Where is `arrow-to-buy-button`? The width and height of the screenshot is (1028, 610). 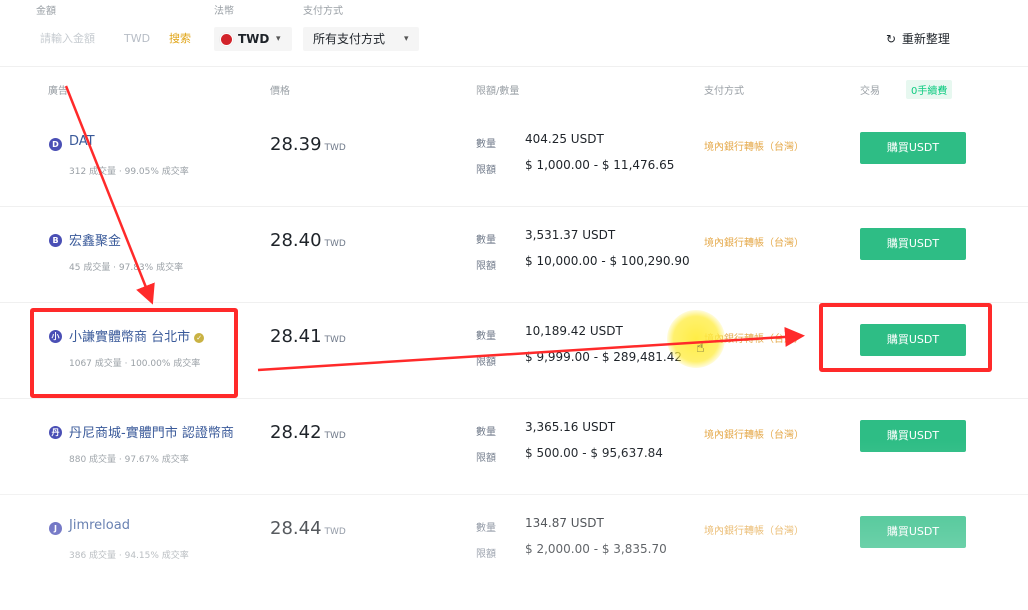
arrow-to-buy-button is located at coordinates (531, 349).